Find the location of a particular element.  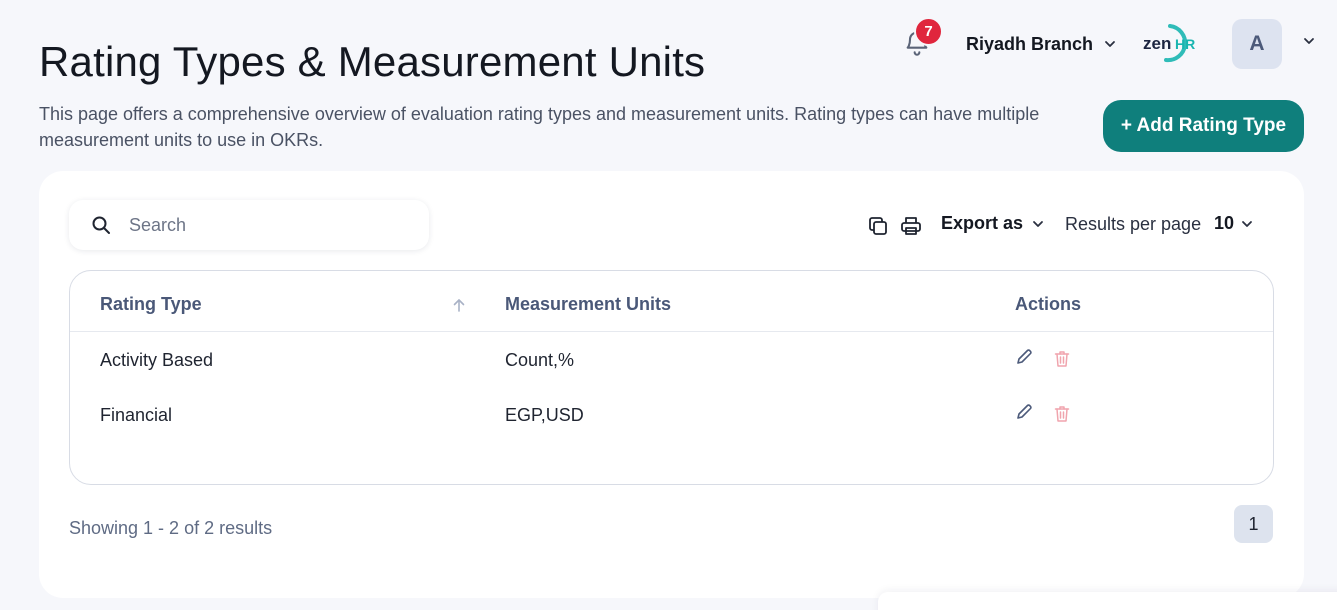

branch-label: Riyadh Branch is located at coordinates (1030, 43).